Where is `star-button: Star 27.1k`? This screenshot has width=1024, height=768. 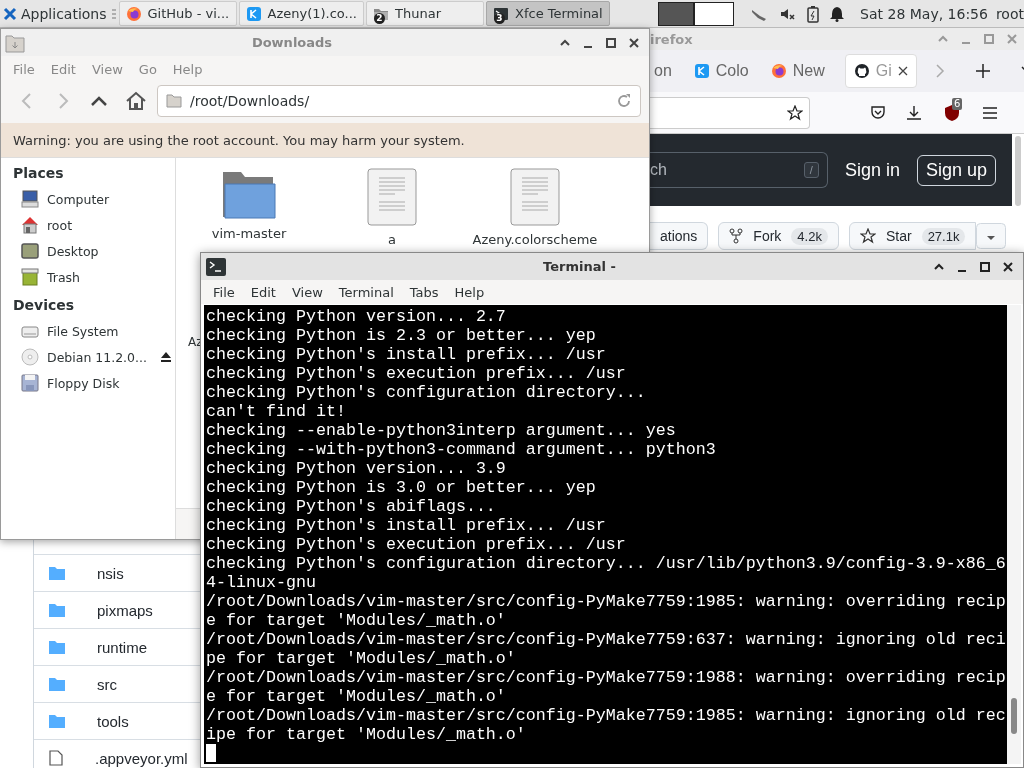 star-button: Star 27.1k is located at coordinates (912, 236).